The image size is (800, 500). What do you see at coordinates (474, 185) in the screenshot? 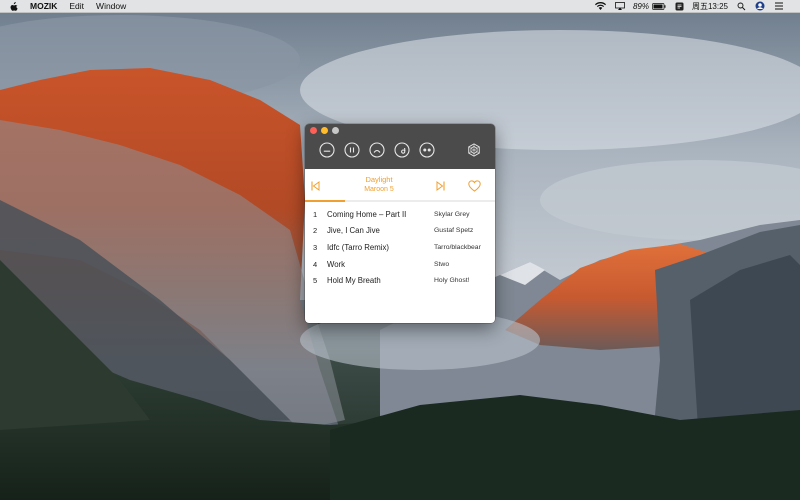
I see `favorite-heart-icon` at bounding box center [474, 185].